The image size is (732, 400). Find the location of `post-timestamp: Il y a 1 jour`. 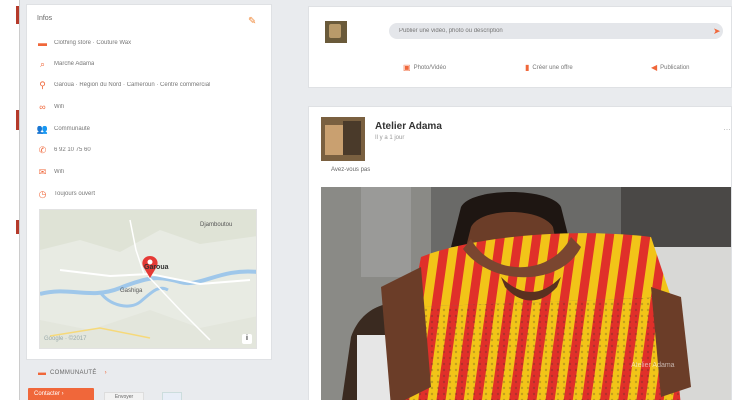

post-timestamp: Il y a 1 jour is located at coordinates (389, 138).